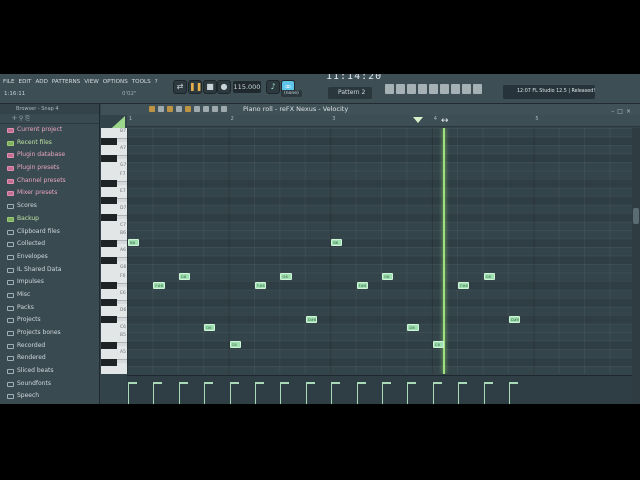 Image resolution: width=640 pixels, height=480 pixels. Describe the element at coordinates (422, 89) in the screenshot. I see `browser-icon` at that location.